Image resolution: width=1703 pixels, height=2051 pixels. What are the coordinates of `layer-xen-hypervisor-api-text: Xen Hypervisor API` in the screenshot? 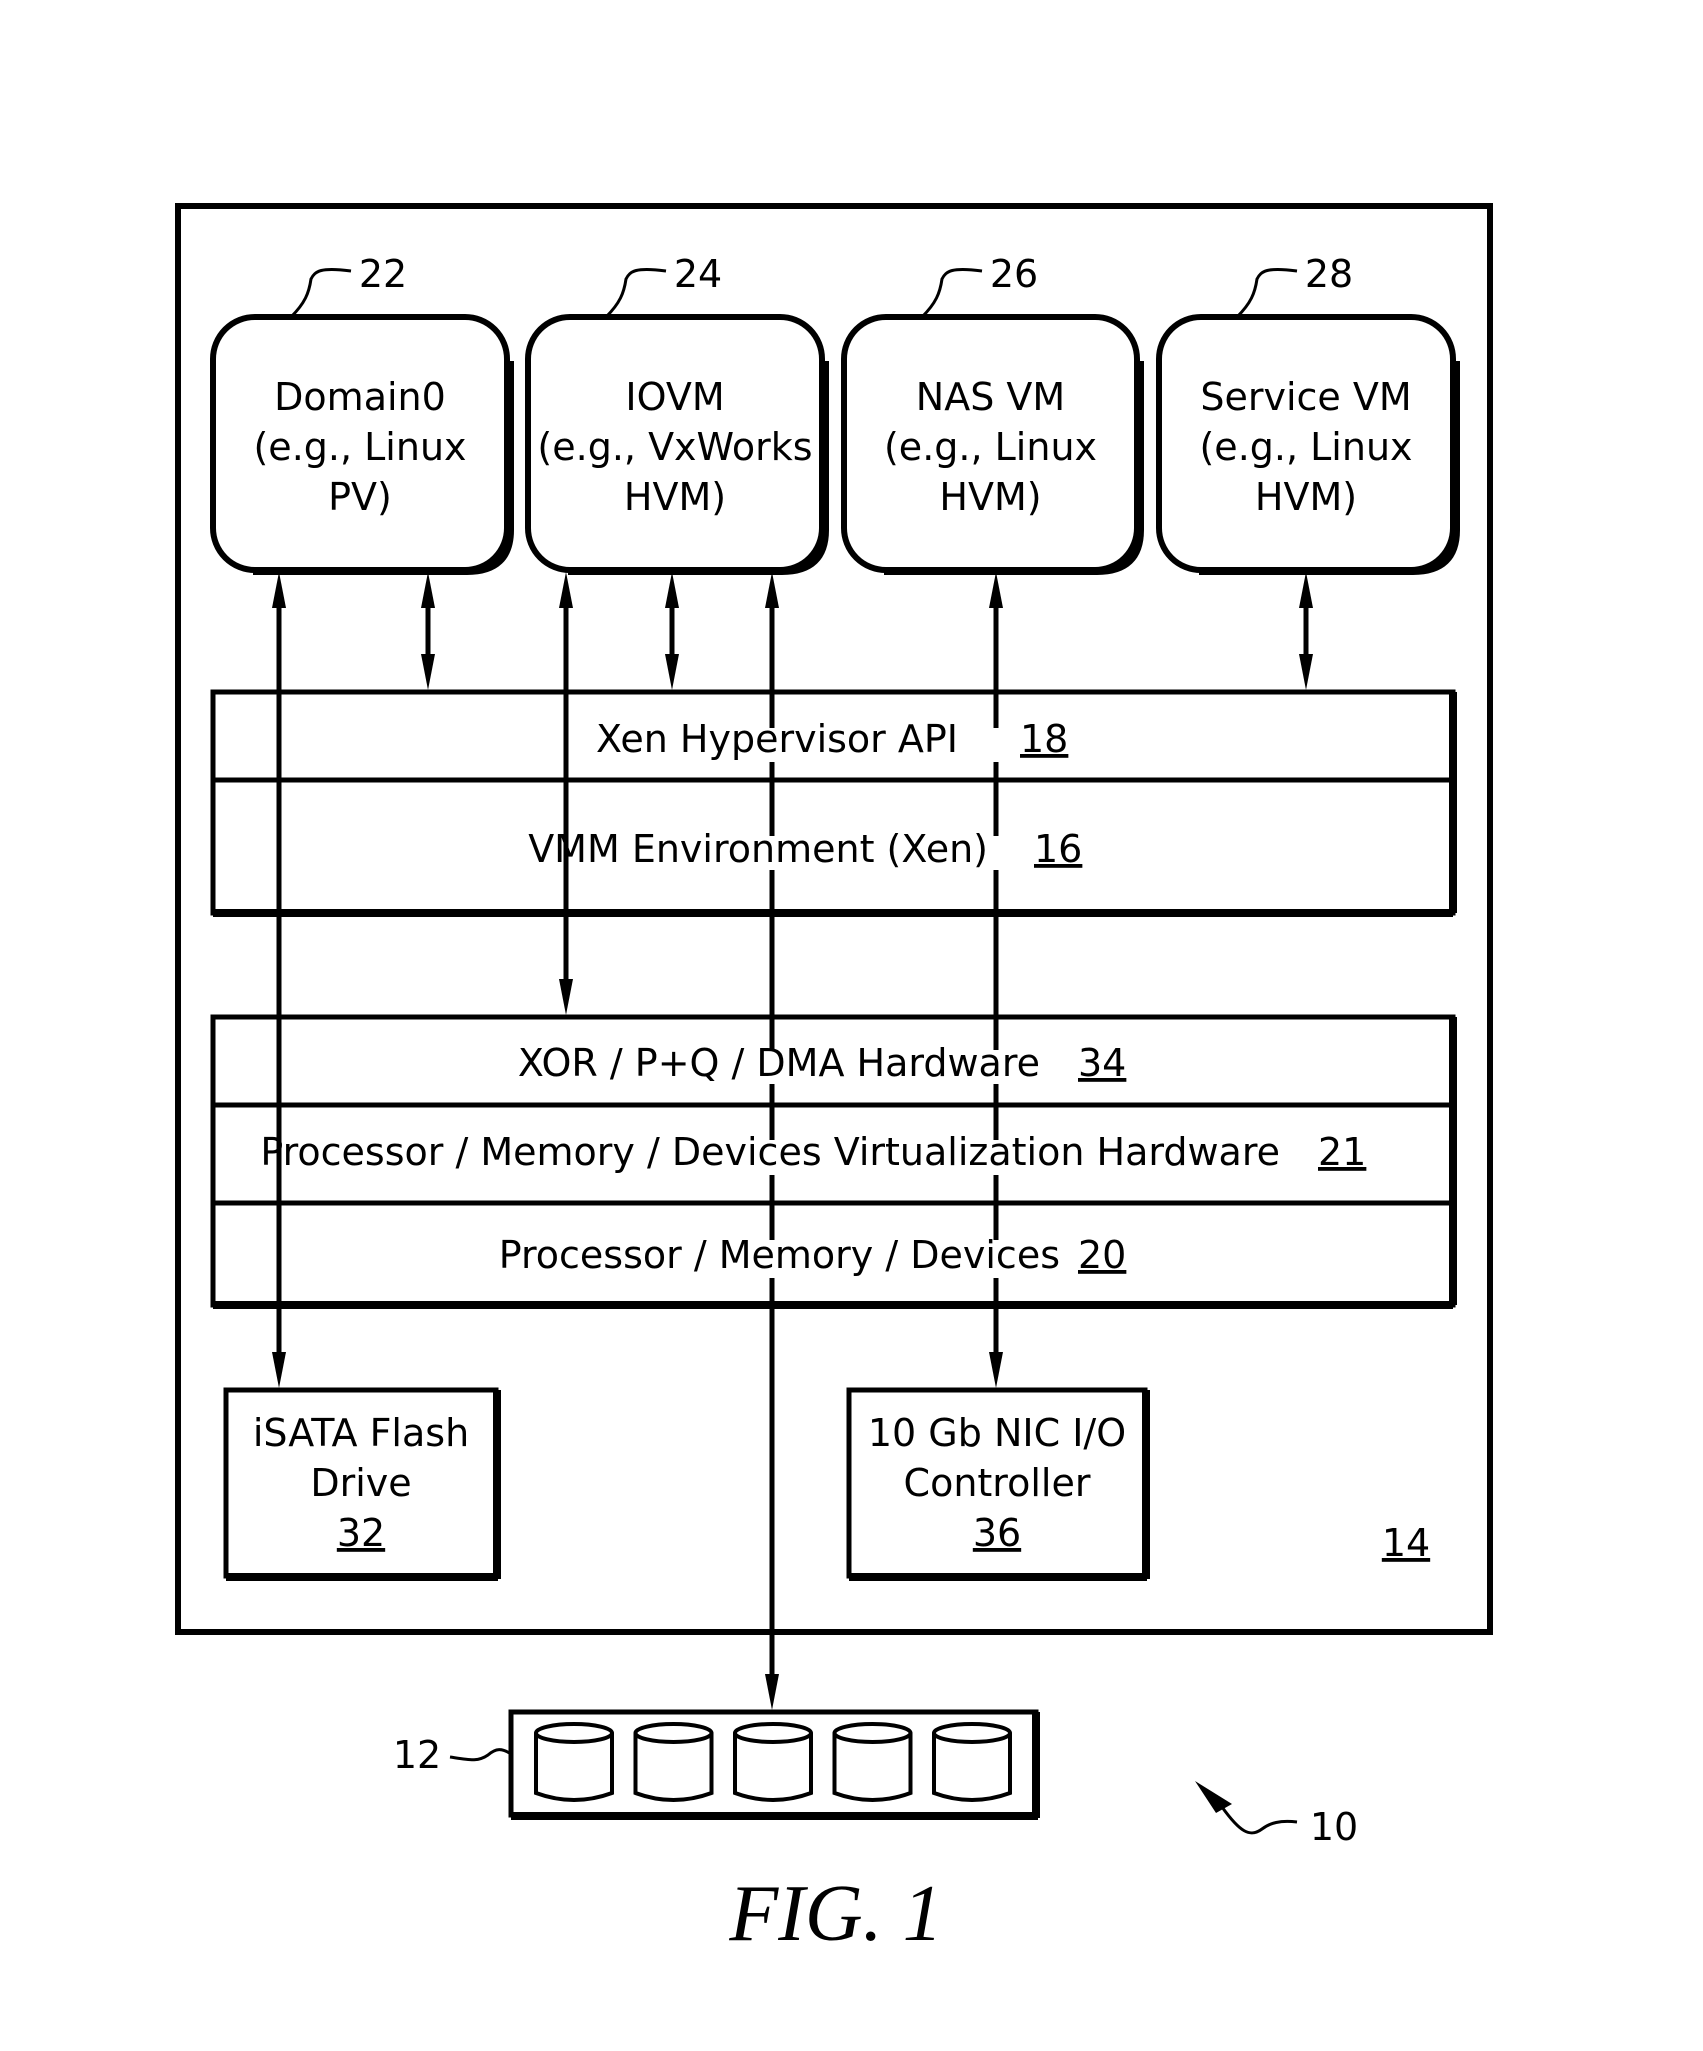 It's located at (777, 739).